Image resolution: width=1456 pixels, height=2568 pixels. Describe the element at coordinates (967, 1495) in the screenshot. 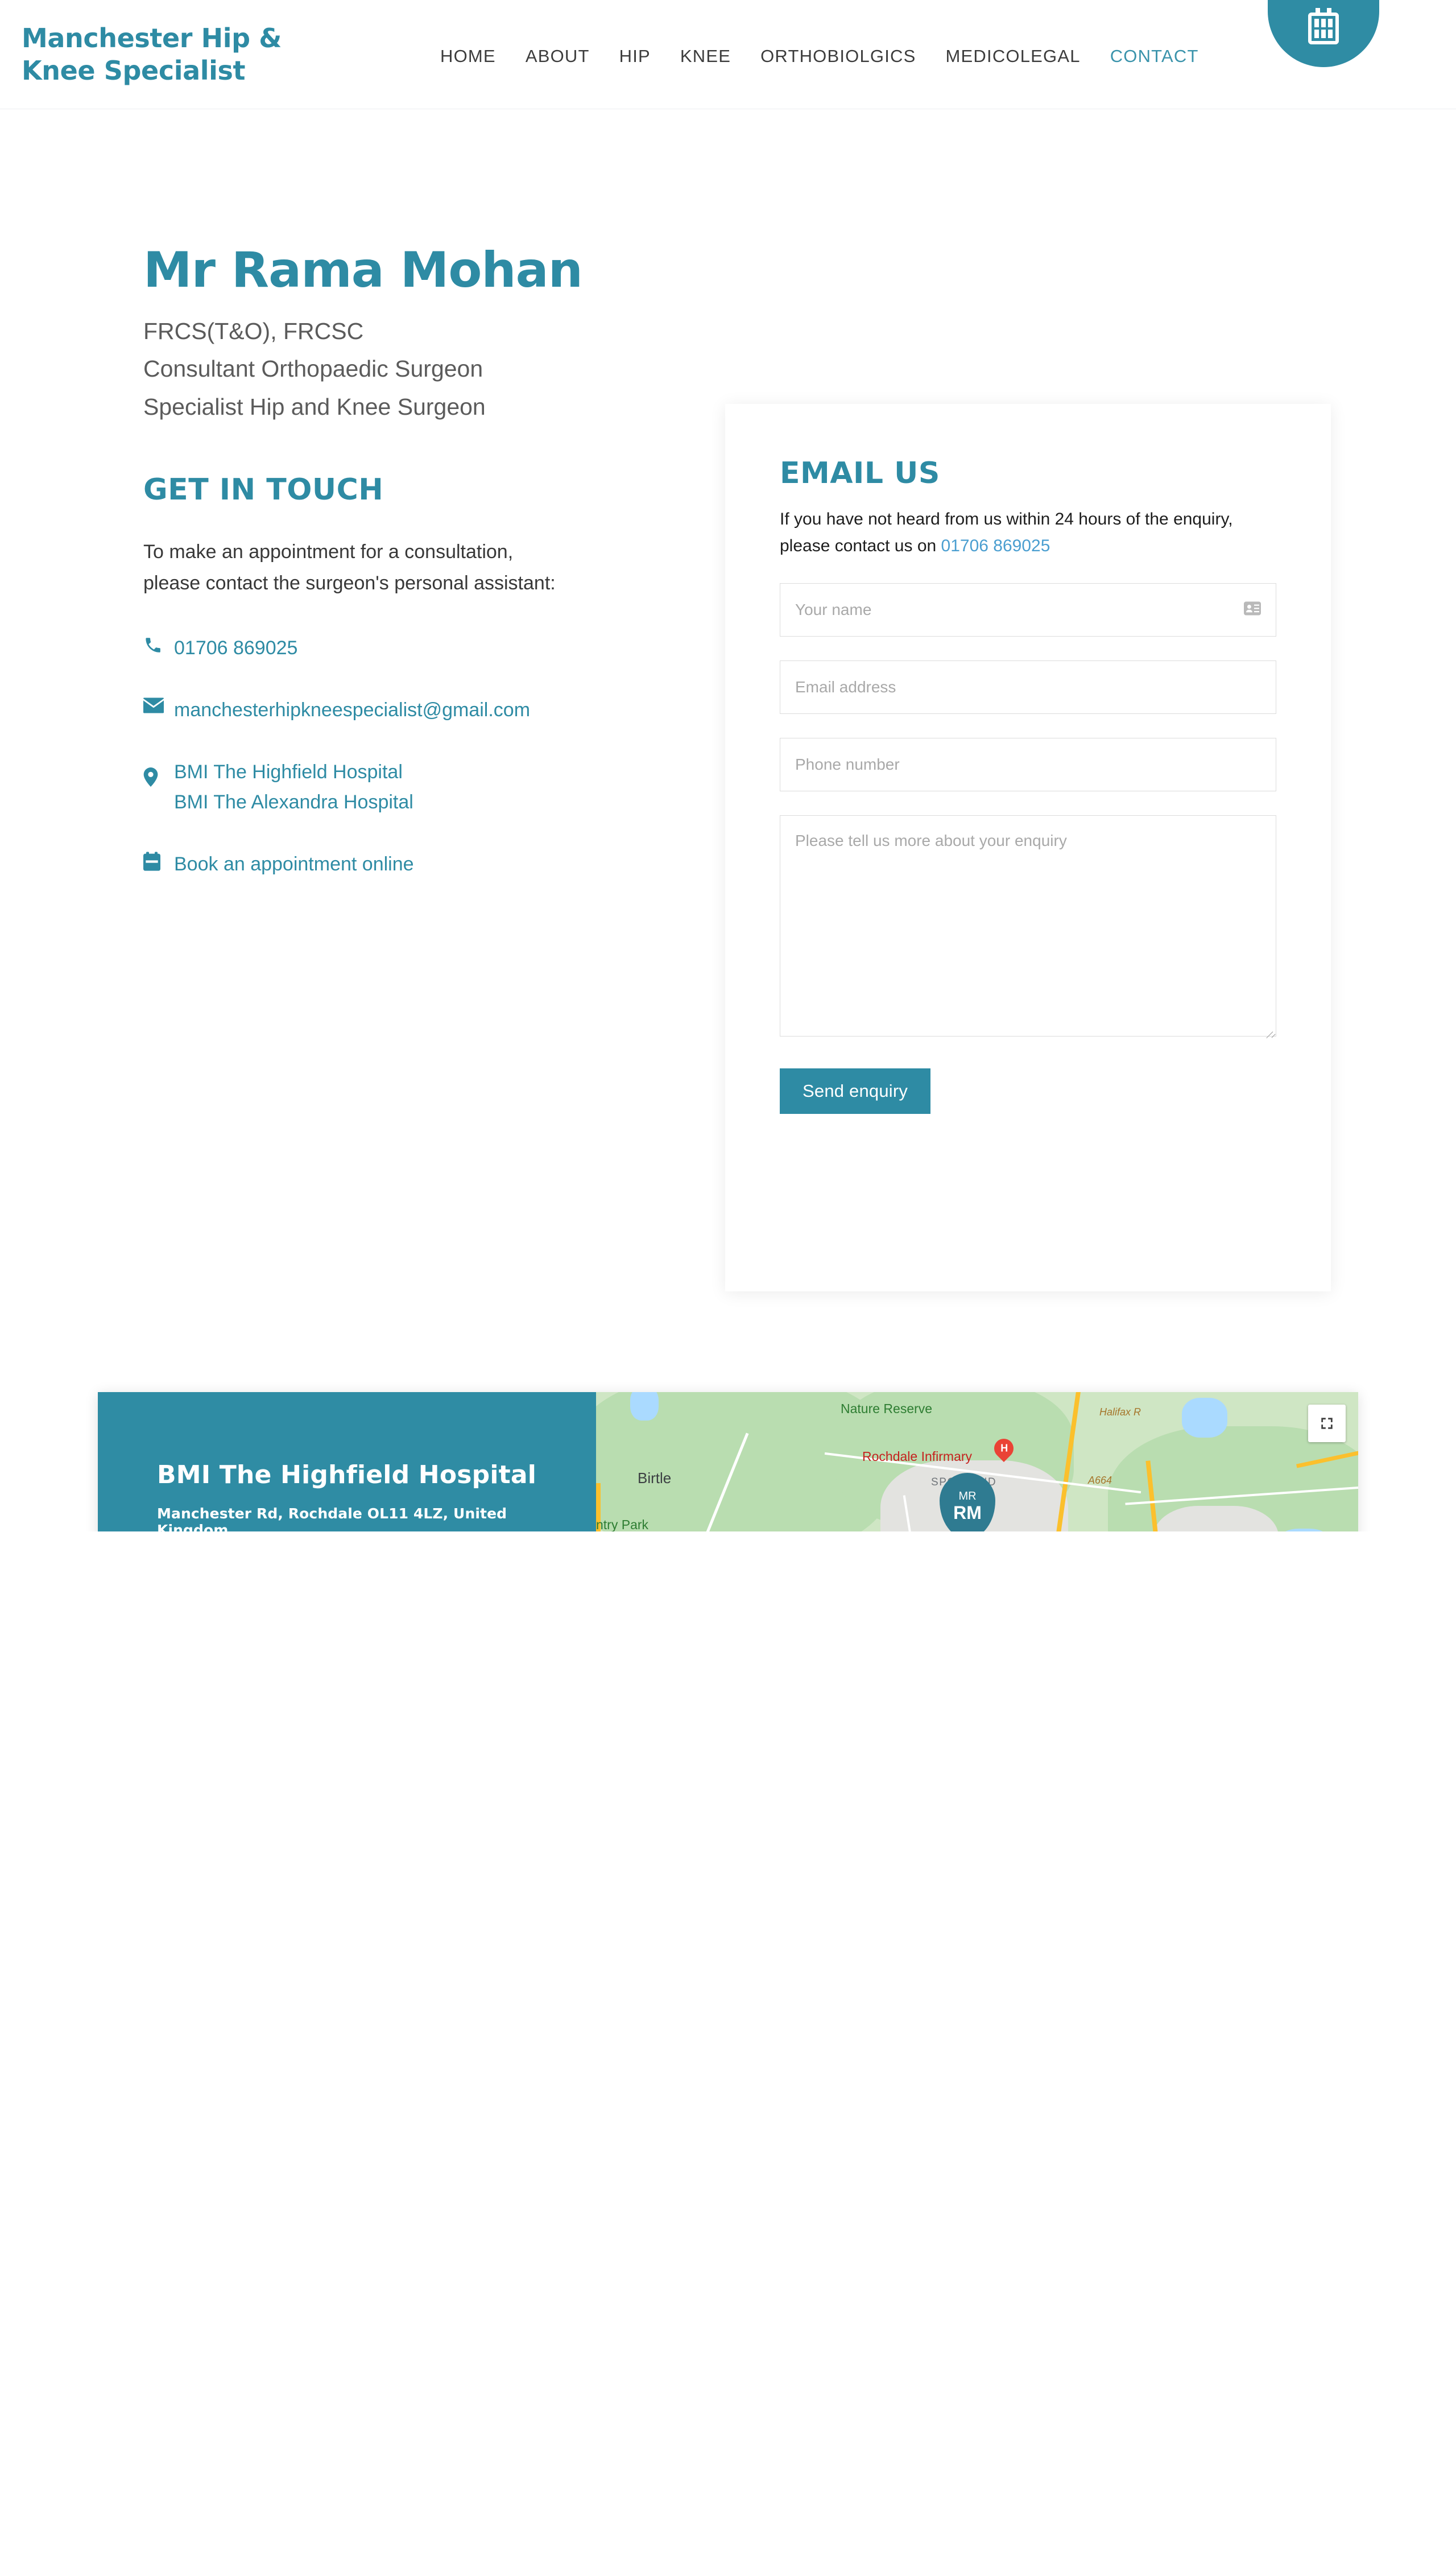

I see `map-marker-top-text: MR` at that location.